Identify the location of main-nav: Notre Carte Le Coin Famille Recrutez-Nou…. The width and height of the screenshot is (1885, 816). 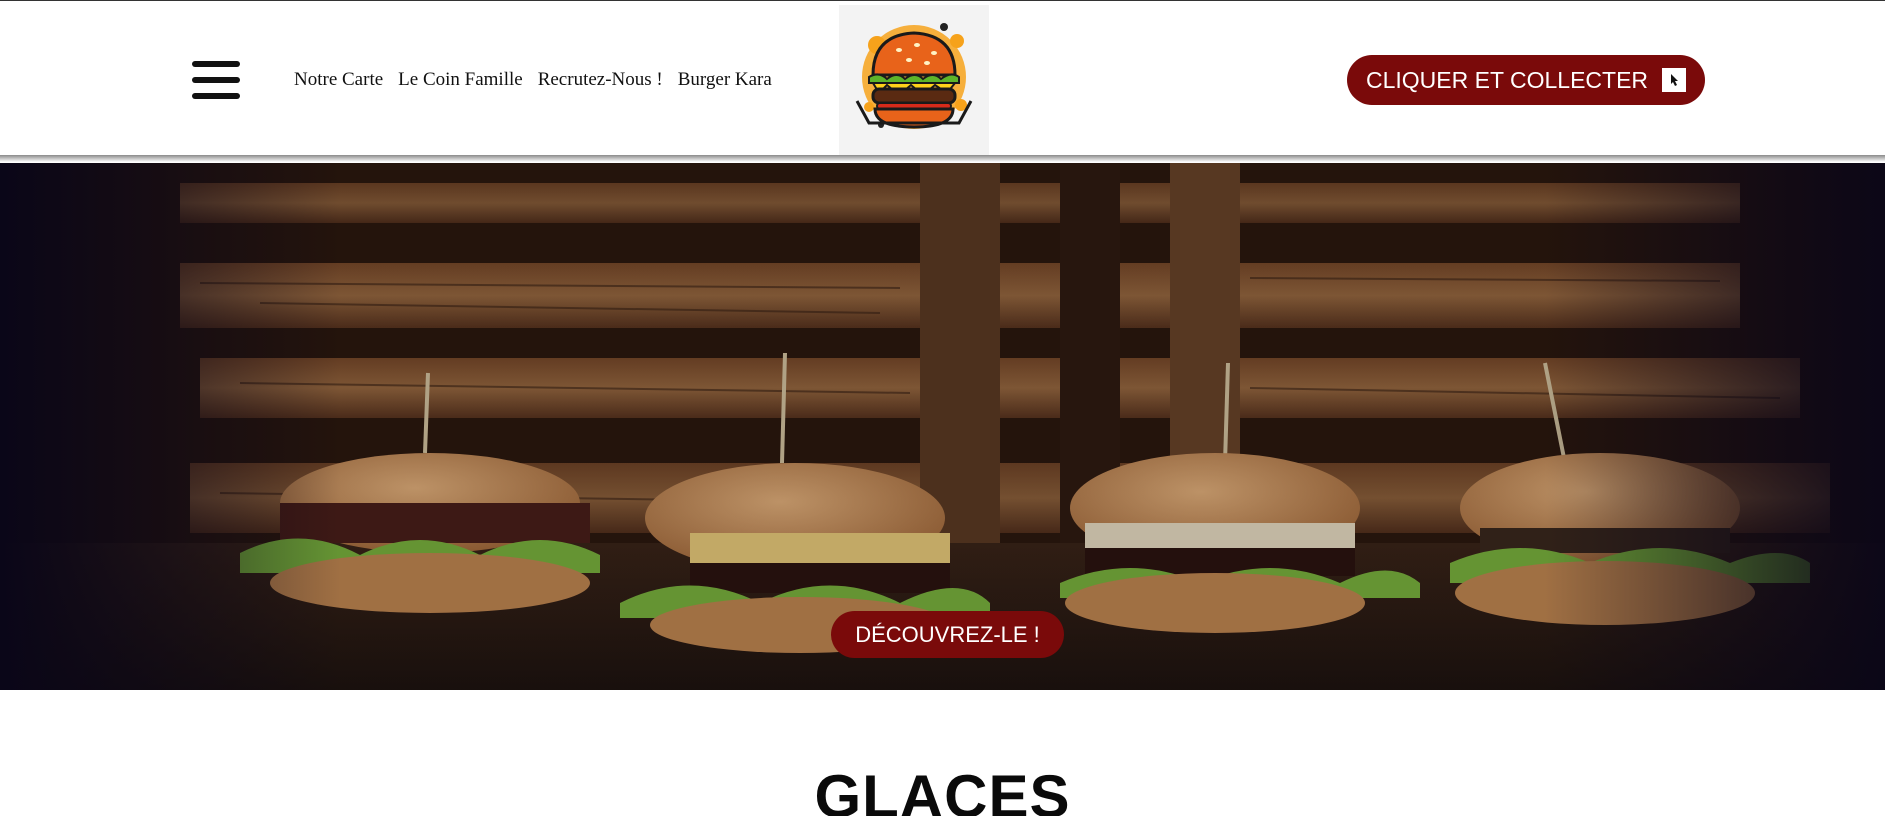
(533, 80).